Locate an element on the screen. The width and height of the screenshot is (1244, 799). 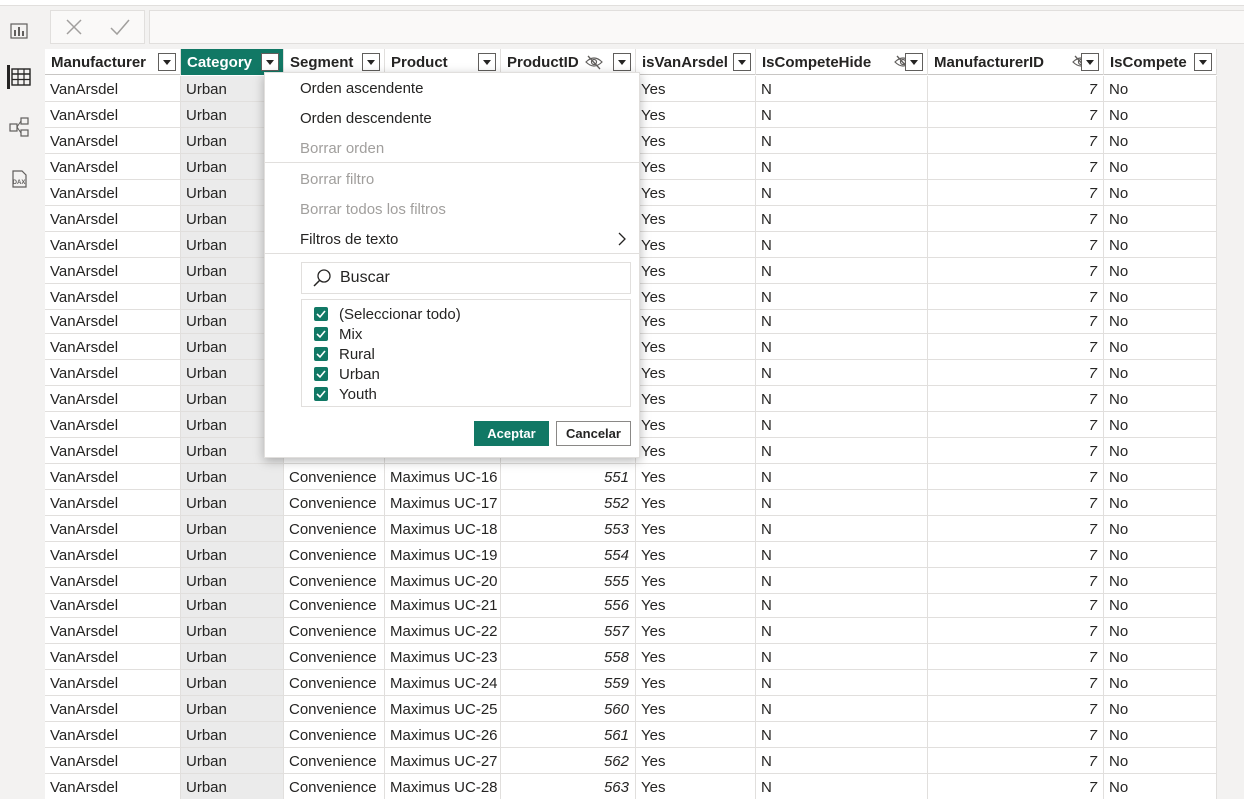
table-cell: 554 is located at coordinates (568, 554).